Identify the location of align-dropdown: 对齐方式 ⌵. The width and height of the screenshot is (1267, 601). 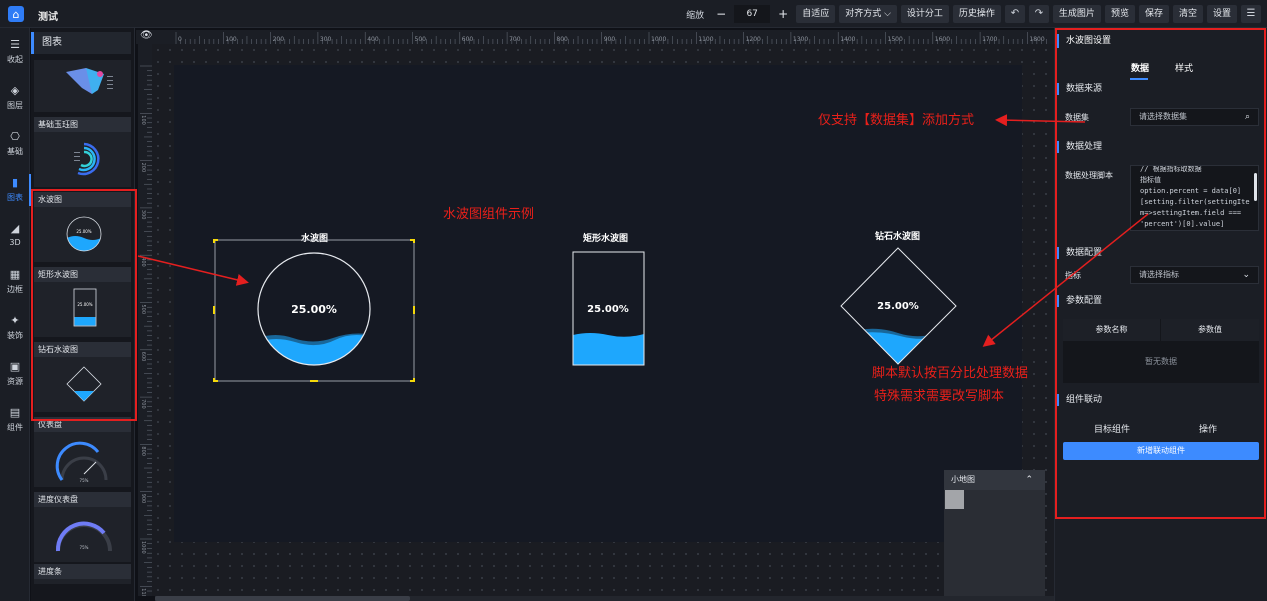
(868, 14).